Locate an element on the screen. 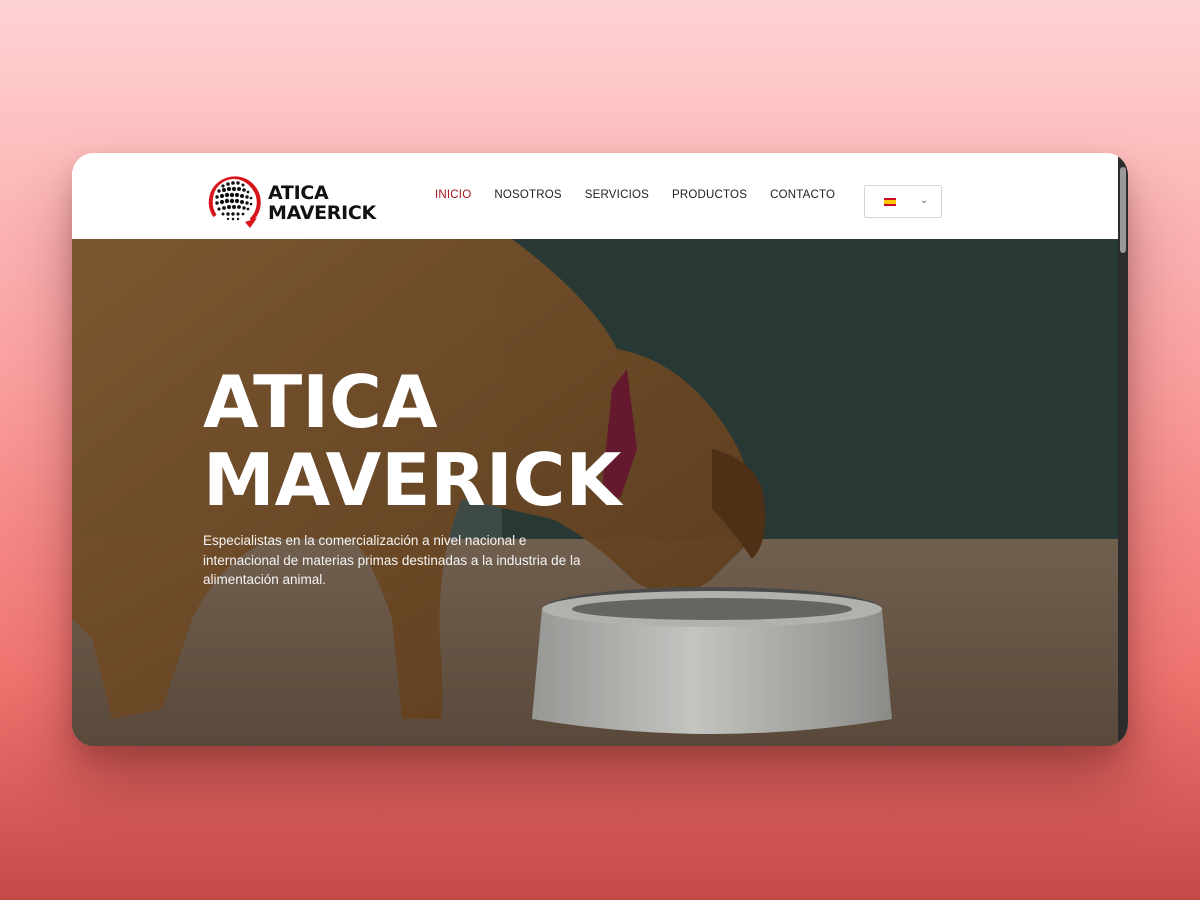 This screenshot has width=1200, height=900. nav-item-inicio: INICIO is located at coordinates (453, 195).